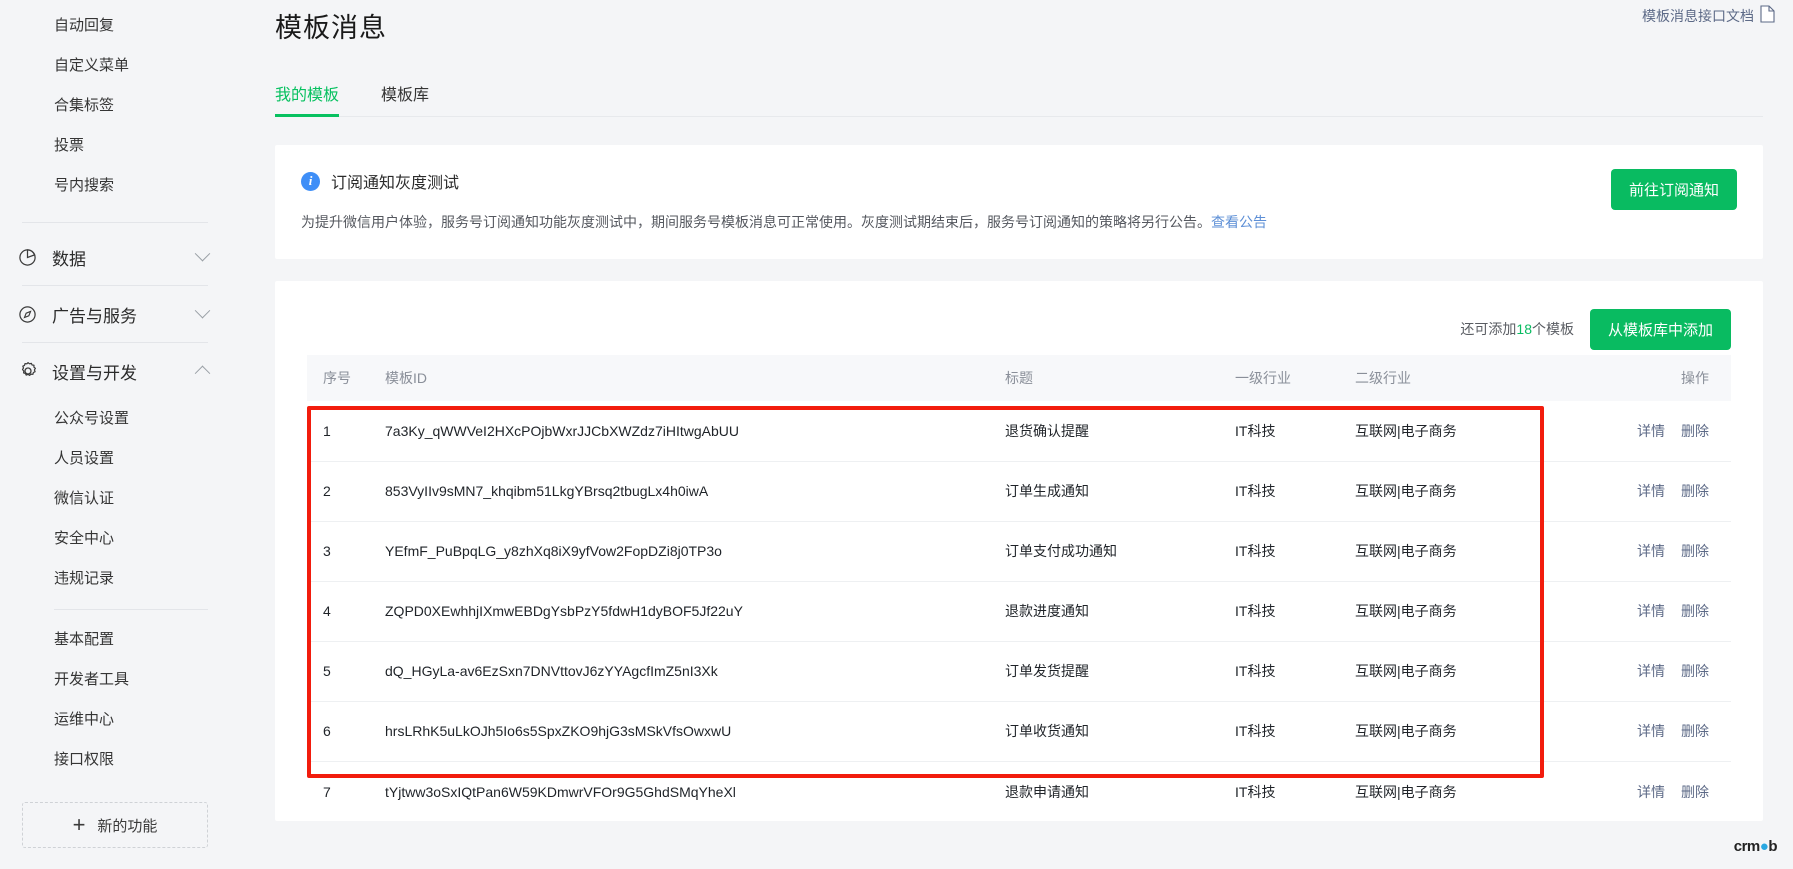  Describe the element at coordinates (115, 640) in the screenshot. I see `sidebar-item-basic-config: 基本配置` at that location.